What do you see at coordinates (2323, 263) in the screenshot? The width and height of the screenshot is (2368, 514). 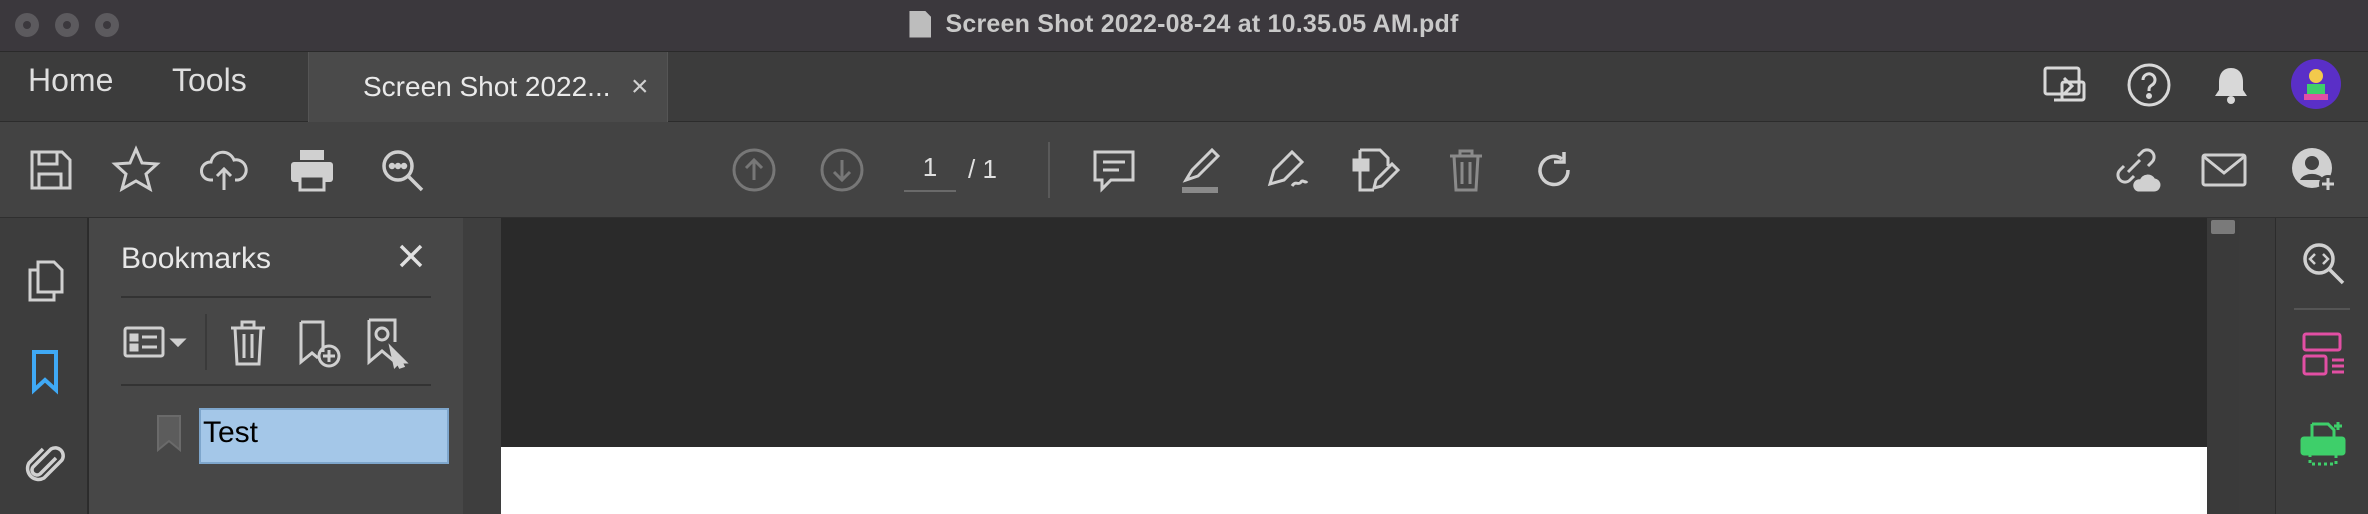 I see `zoom-icon` at bounding box center [2323, 263].